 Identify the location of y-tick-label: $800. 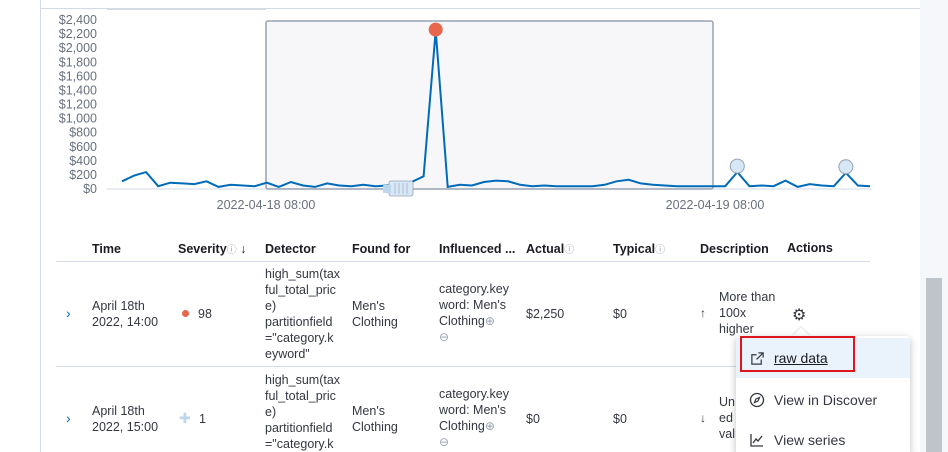
(83, 133).